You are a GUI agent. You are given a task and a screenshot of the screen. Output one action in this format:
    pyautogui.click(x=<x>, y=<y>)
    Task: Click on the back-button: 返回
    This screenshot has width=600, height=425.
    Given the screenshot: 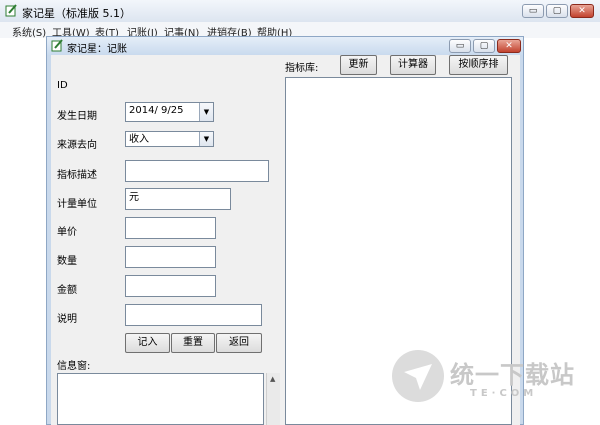 What is the action you would take?
    pyautogui.click(x=239, y=343)
    